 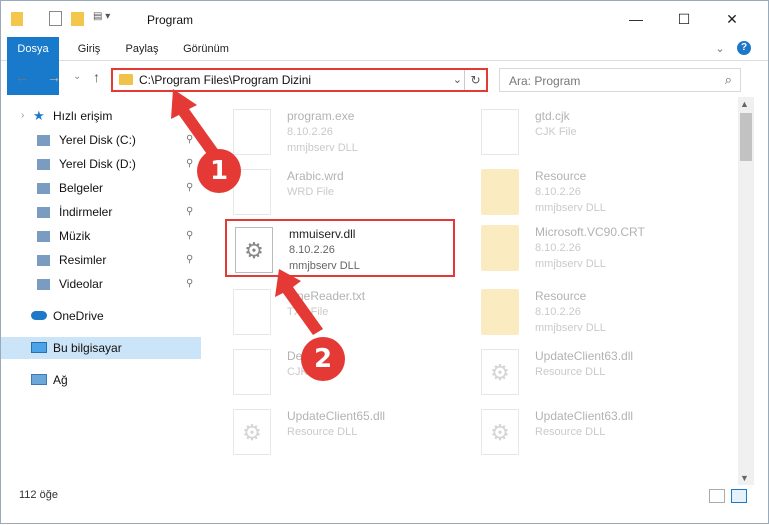 I want to click on ribbon-expand-icon: ⌄, so click(x=720, y=49).